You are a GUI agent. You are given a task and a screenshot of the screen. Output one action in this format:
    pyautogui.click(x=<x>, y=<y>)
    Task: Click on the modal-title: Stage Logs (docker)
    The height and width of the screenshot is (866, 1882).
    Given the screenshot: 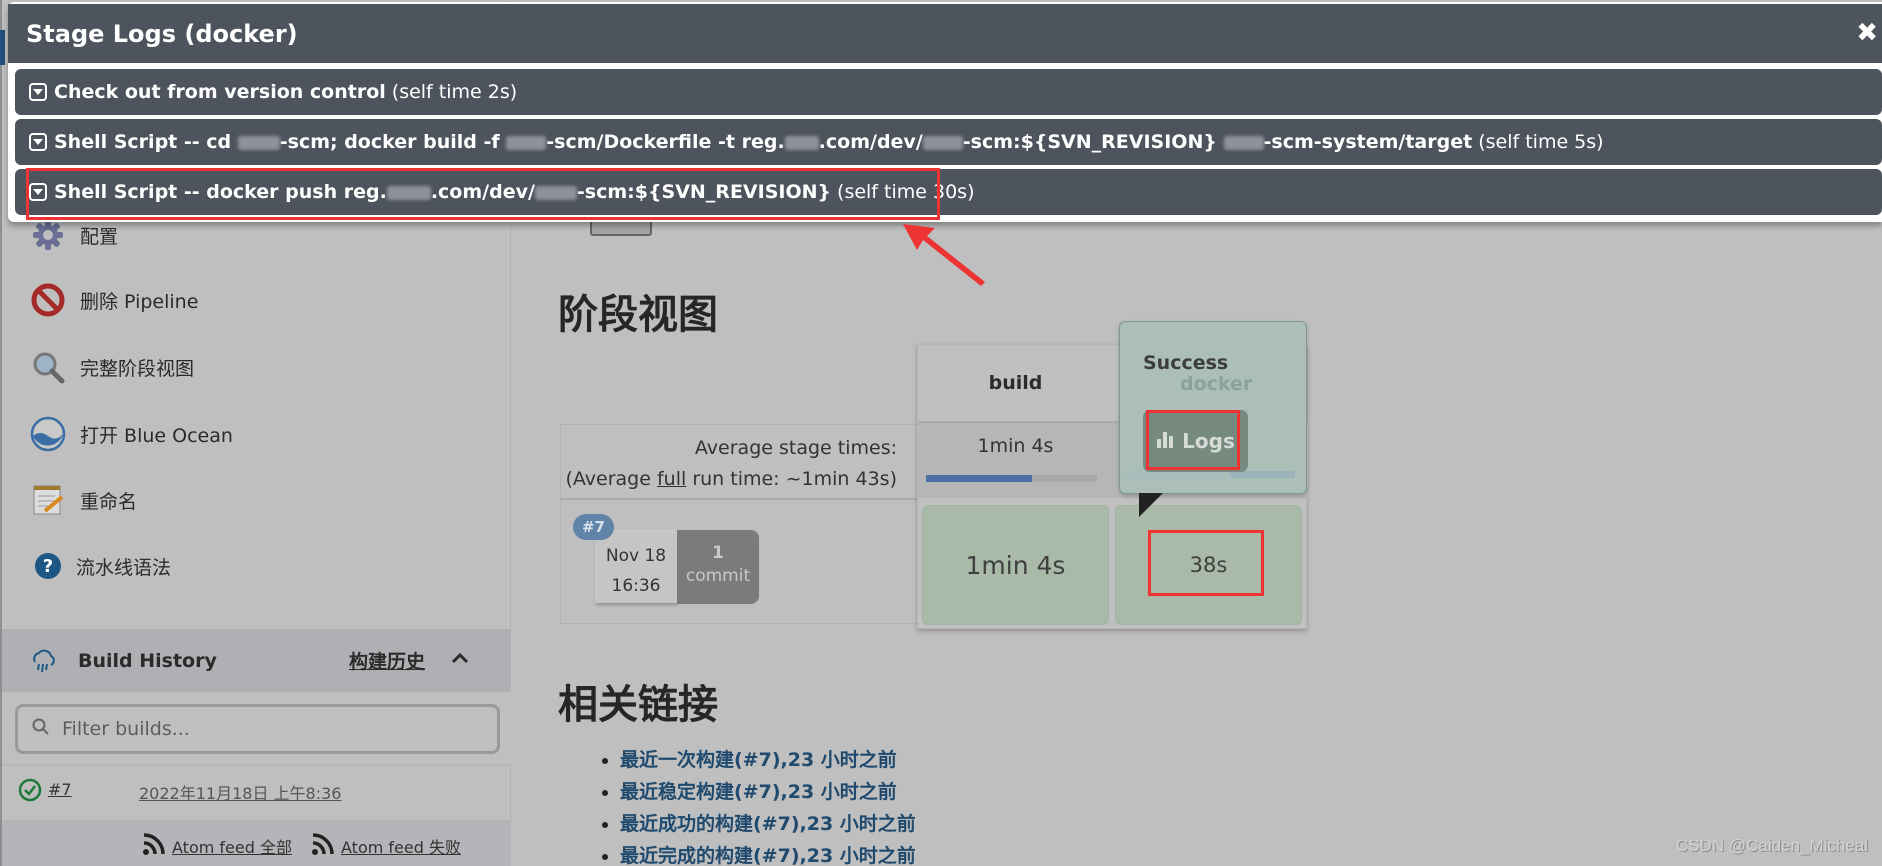 What is the action you would take?
    pyautogui.click(x=162, y=33)
    